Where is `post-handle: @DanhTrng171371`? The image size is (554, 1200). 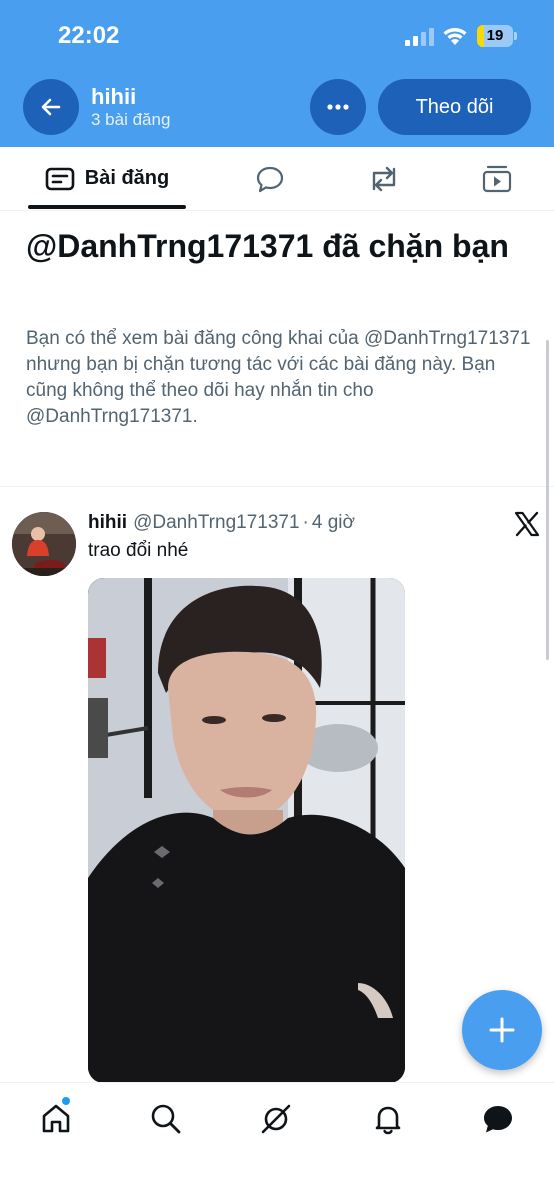 post-handle: @DanhTrng171371 is located at coordinates (216, 522).